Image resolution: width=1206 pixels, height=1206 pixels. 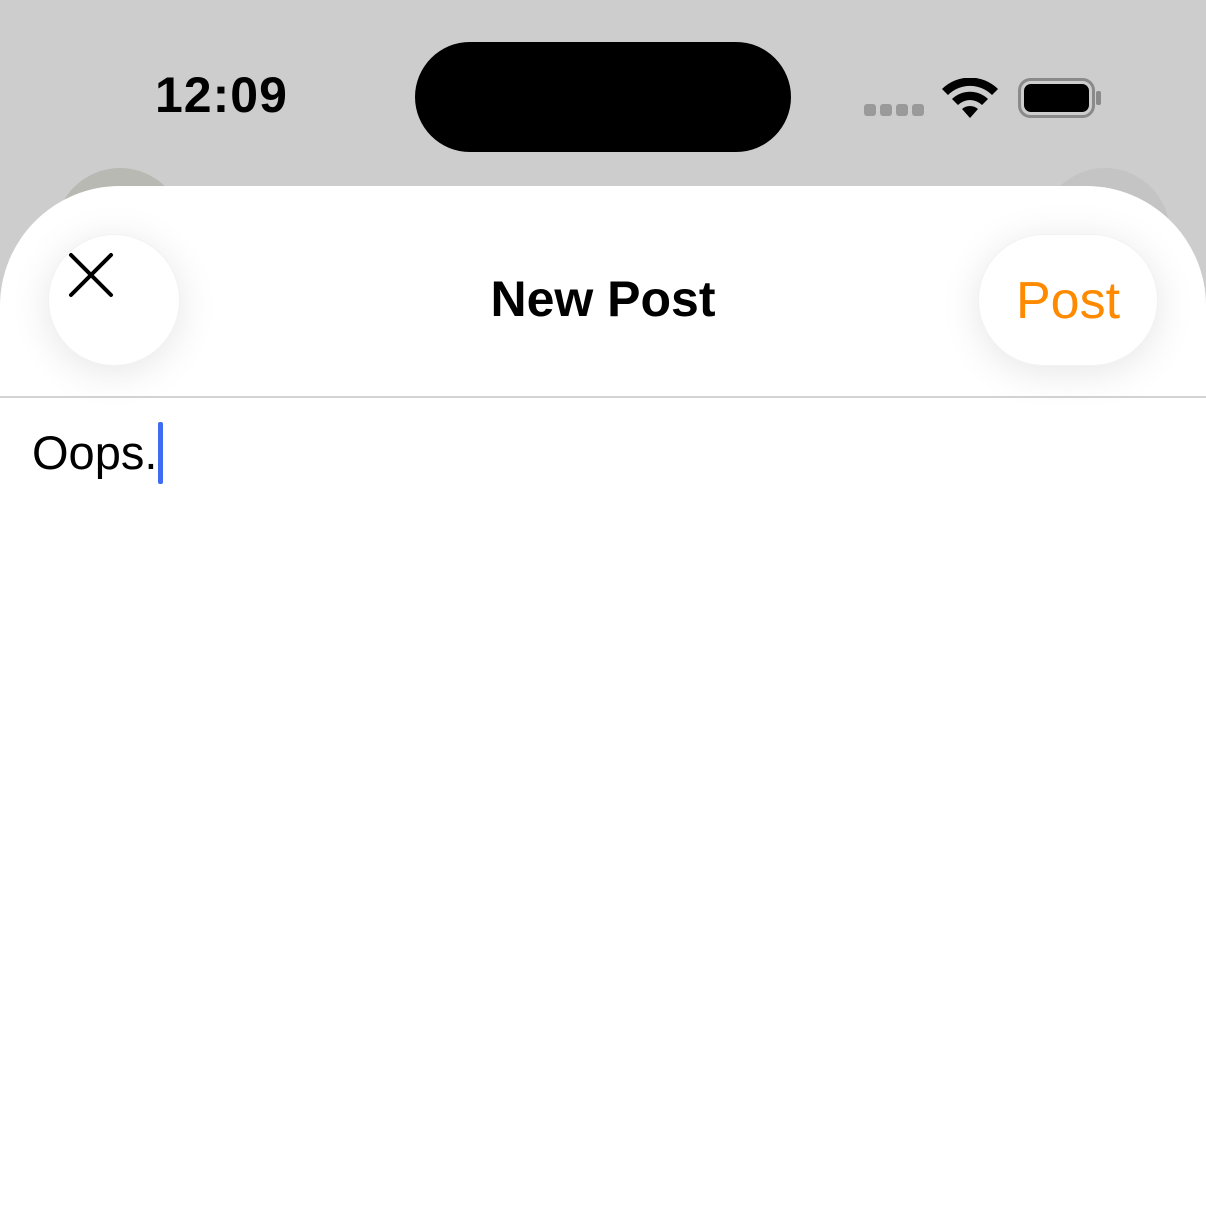 What do you see at coordinates (894, 110) in the screenshot?
I see `cellular-signal-icon` at bounding box center [894, 110].